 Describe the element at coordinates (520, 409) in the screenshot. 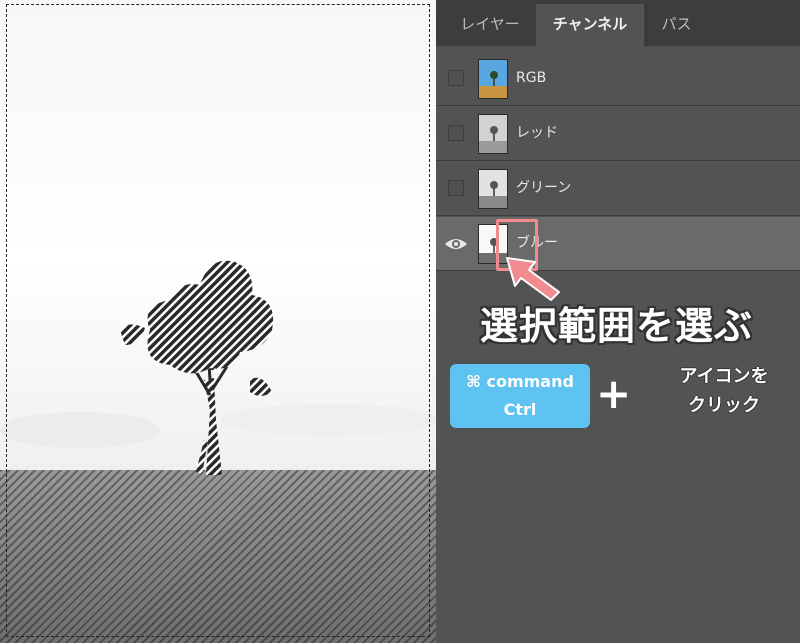

I see `shortcut-key-win: Ctrl` at that location.